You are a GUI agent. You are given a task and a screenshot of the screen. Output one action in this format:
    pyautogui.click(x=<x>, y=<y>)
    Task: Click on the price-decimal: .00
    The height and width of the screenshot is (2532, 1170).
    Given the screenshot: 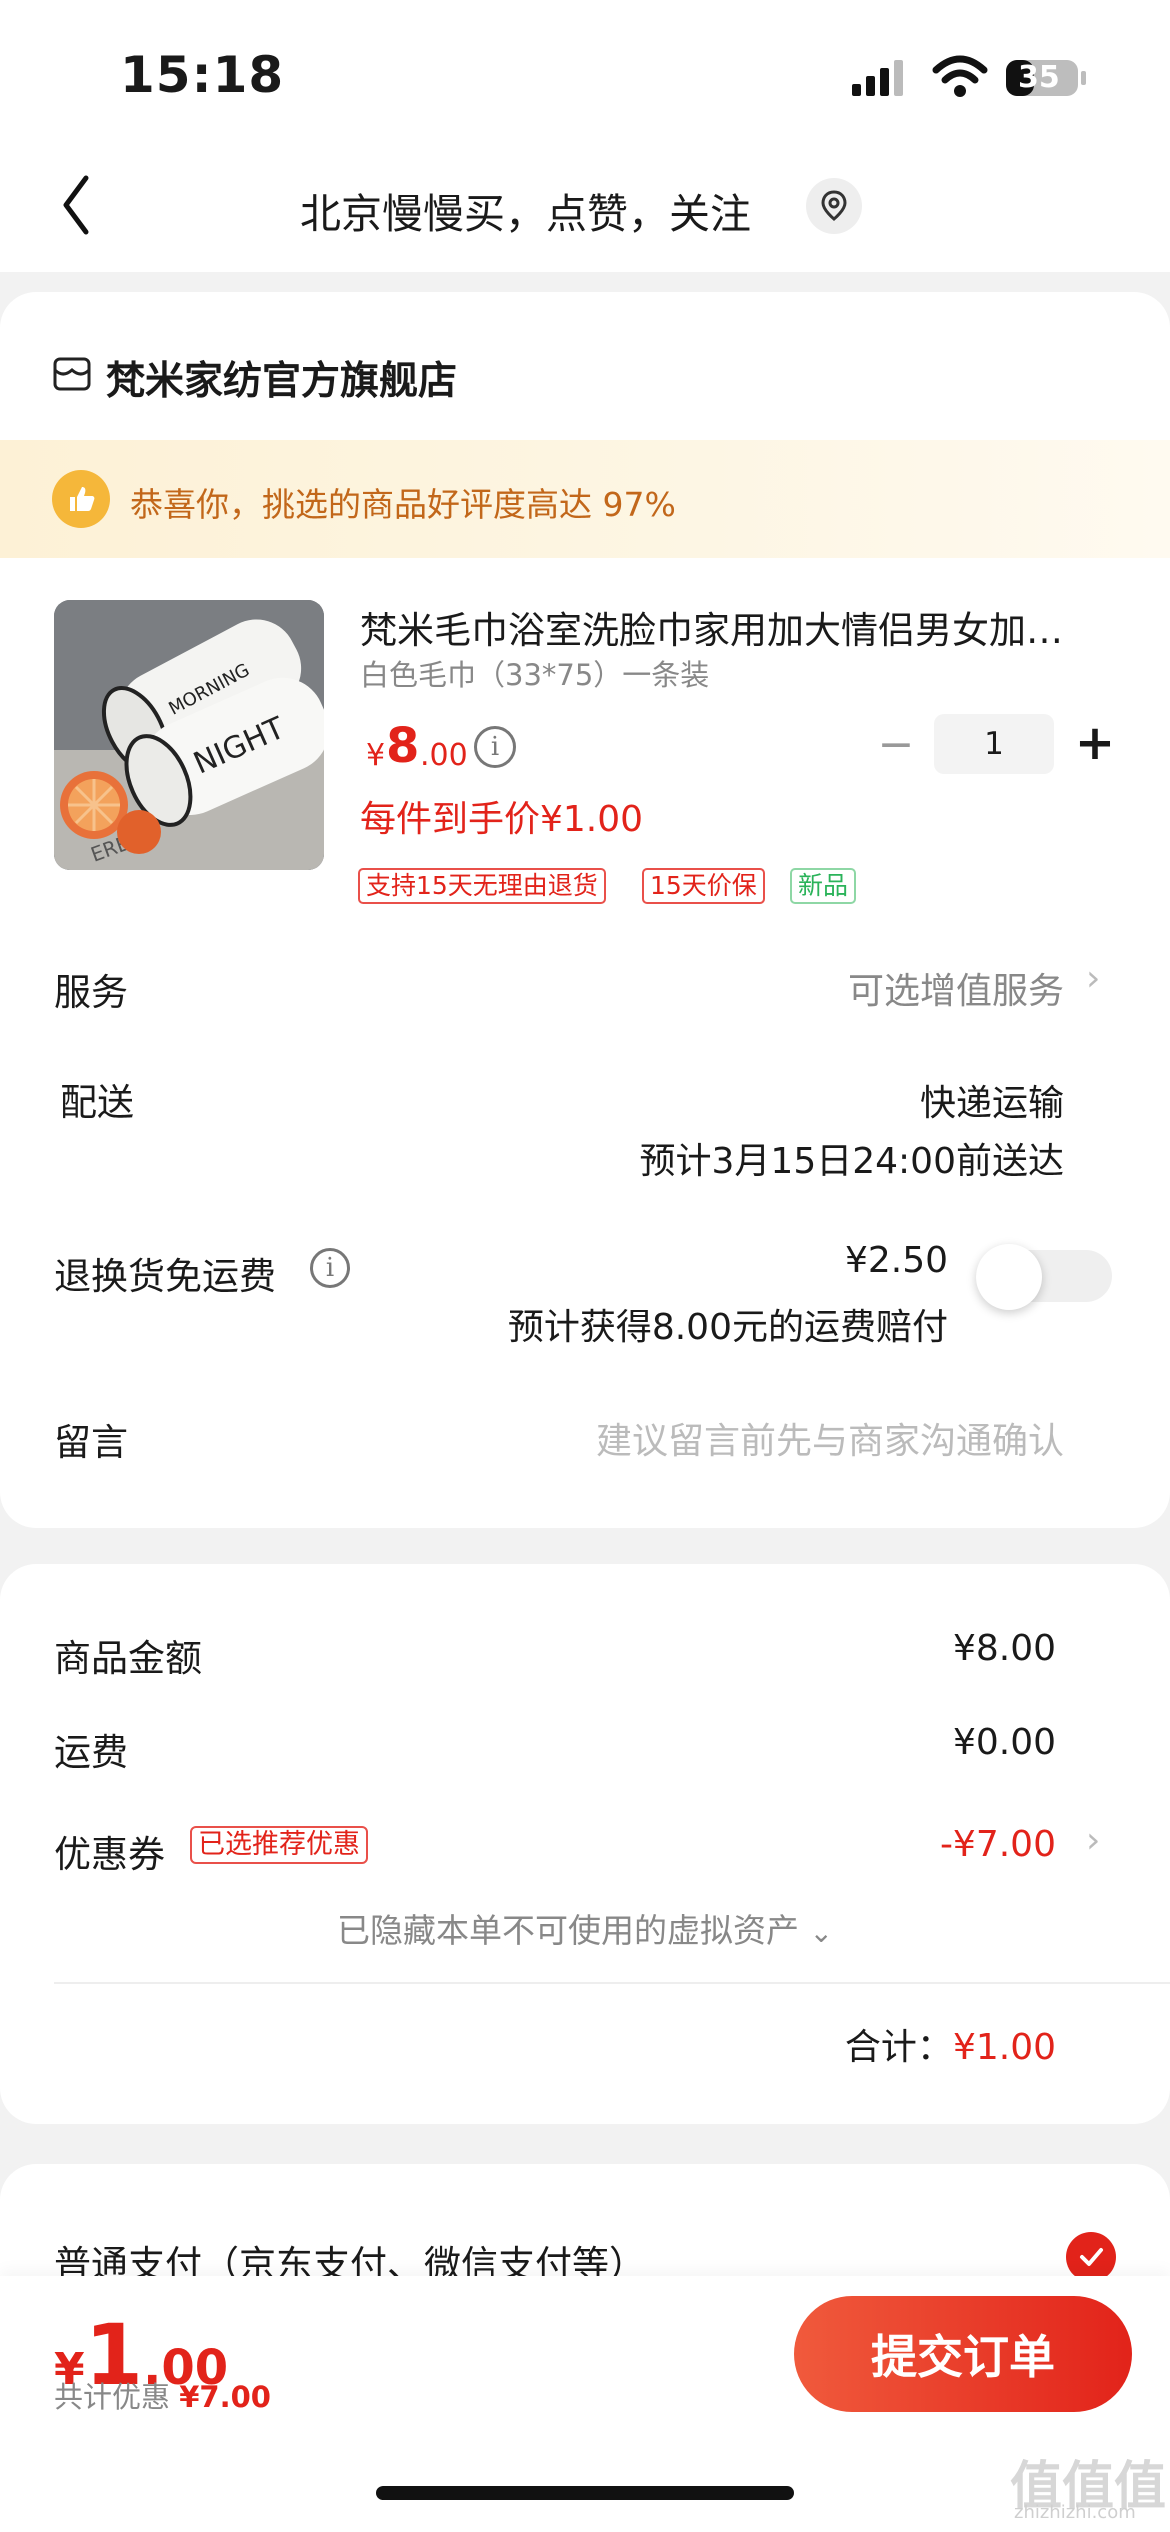 What is the action you would take?
    pyautogui.click(x=444, y=755)
    